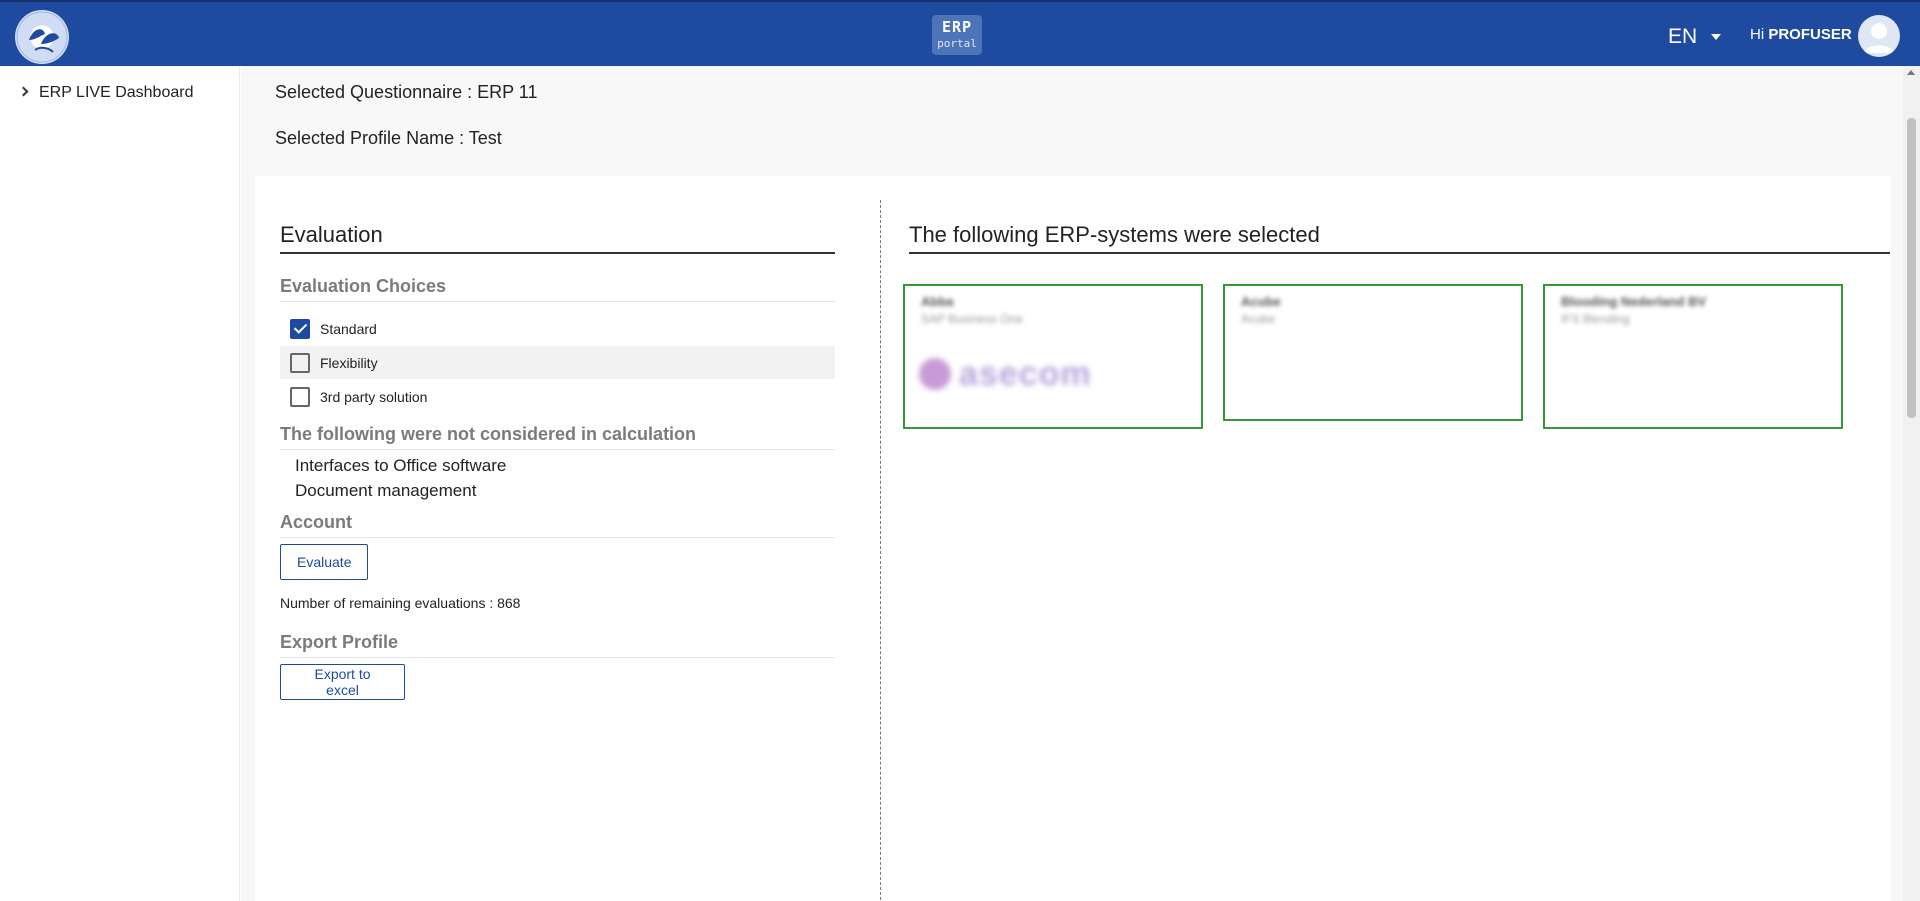 Image resolution: width=1920 pixels, height=901 pixels. Describe the element at coordinates (557, 362) in the screenshot. I see `choice-flexibility: Flexibility` at that location.